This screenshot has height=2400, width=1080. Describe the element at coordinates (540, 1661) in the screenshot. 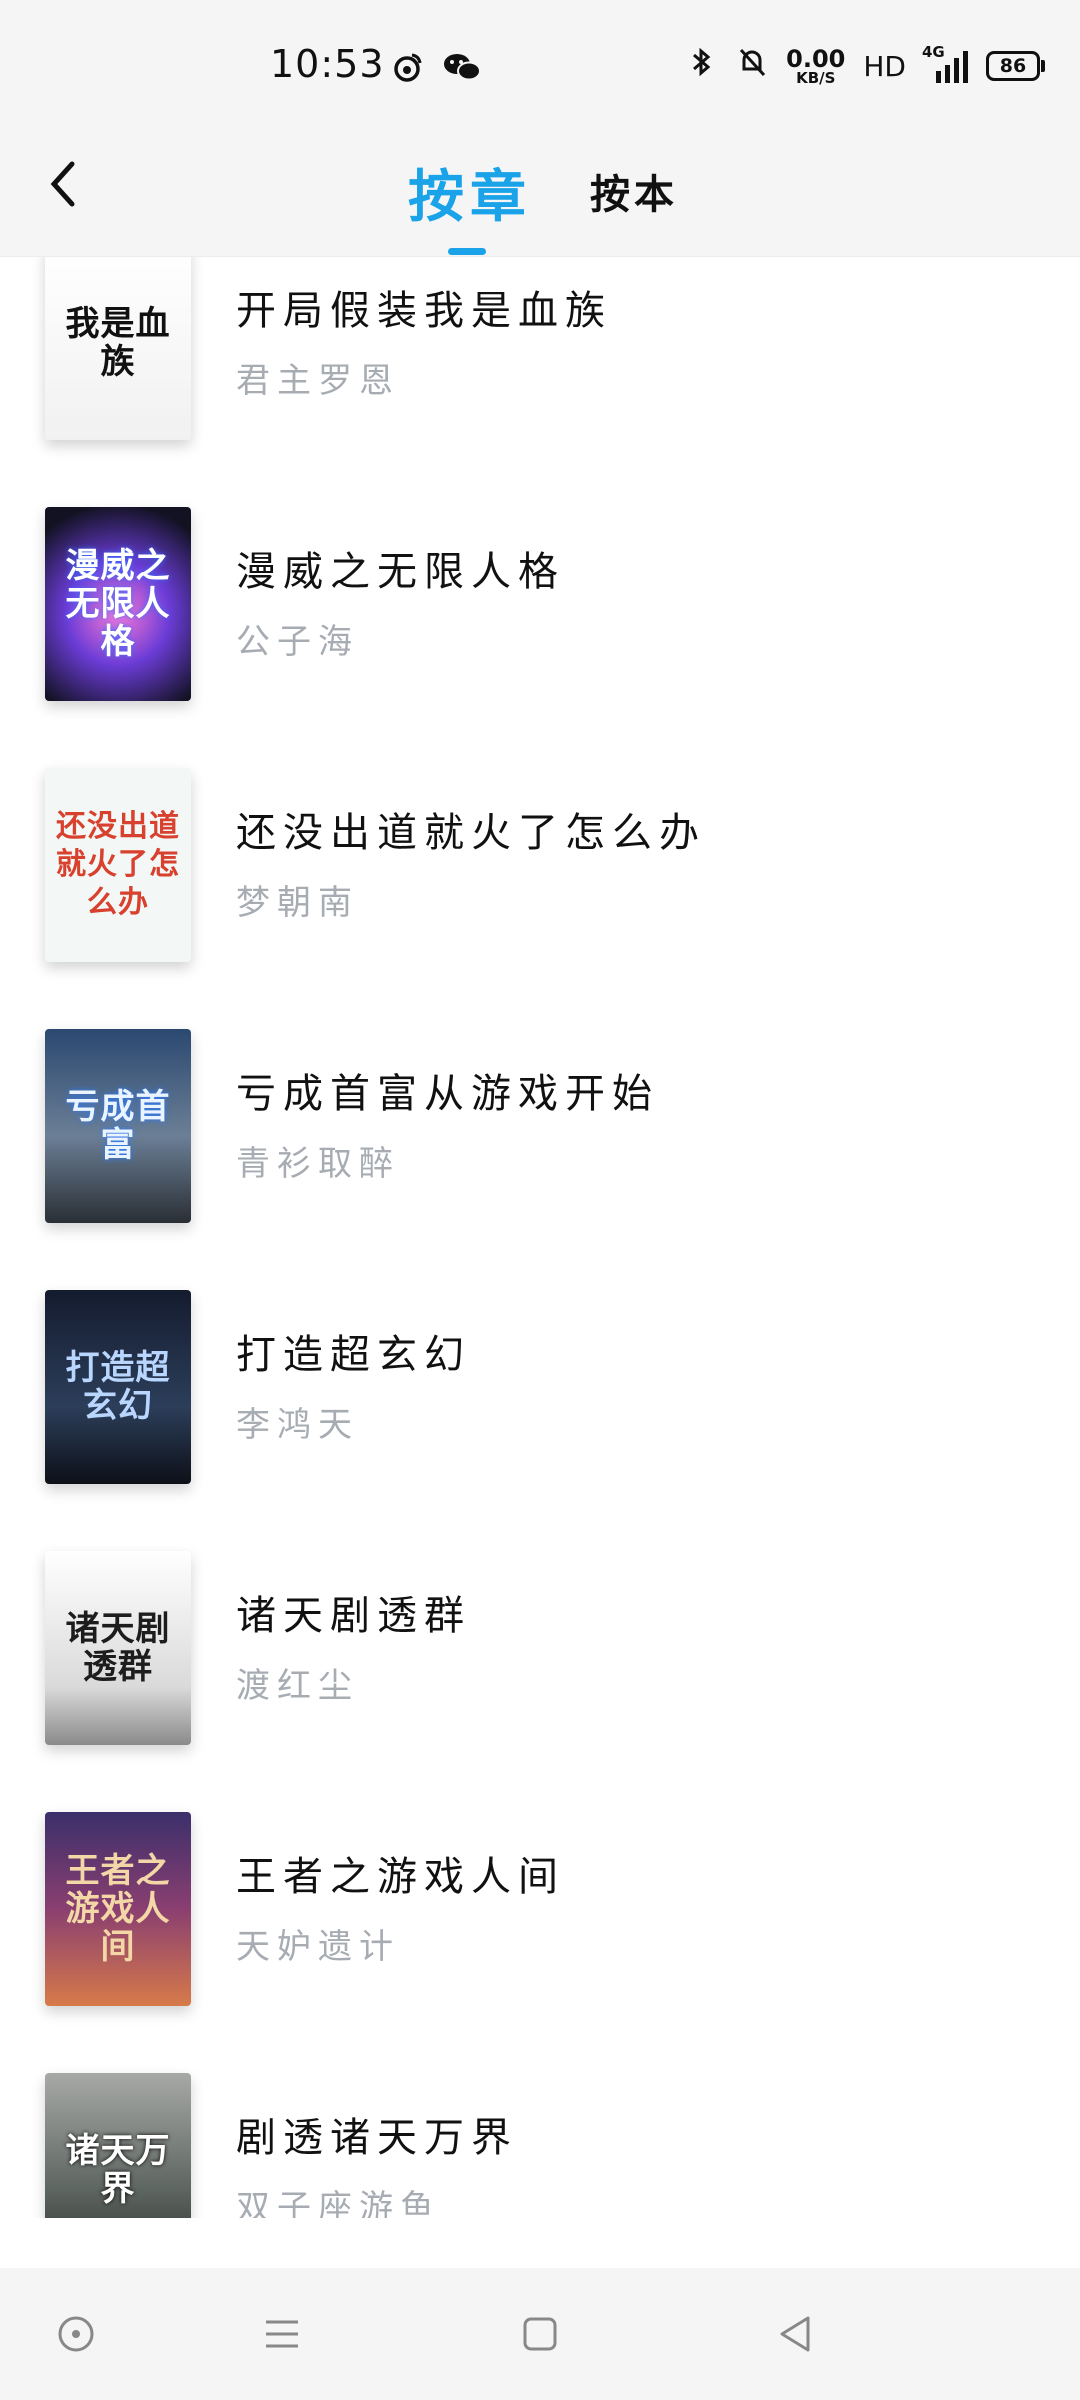

I see `book-item: 诸天剧透群 诸天剧透群 渡红尘` at that location.